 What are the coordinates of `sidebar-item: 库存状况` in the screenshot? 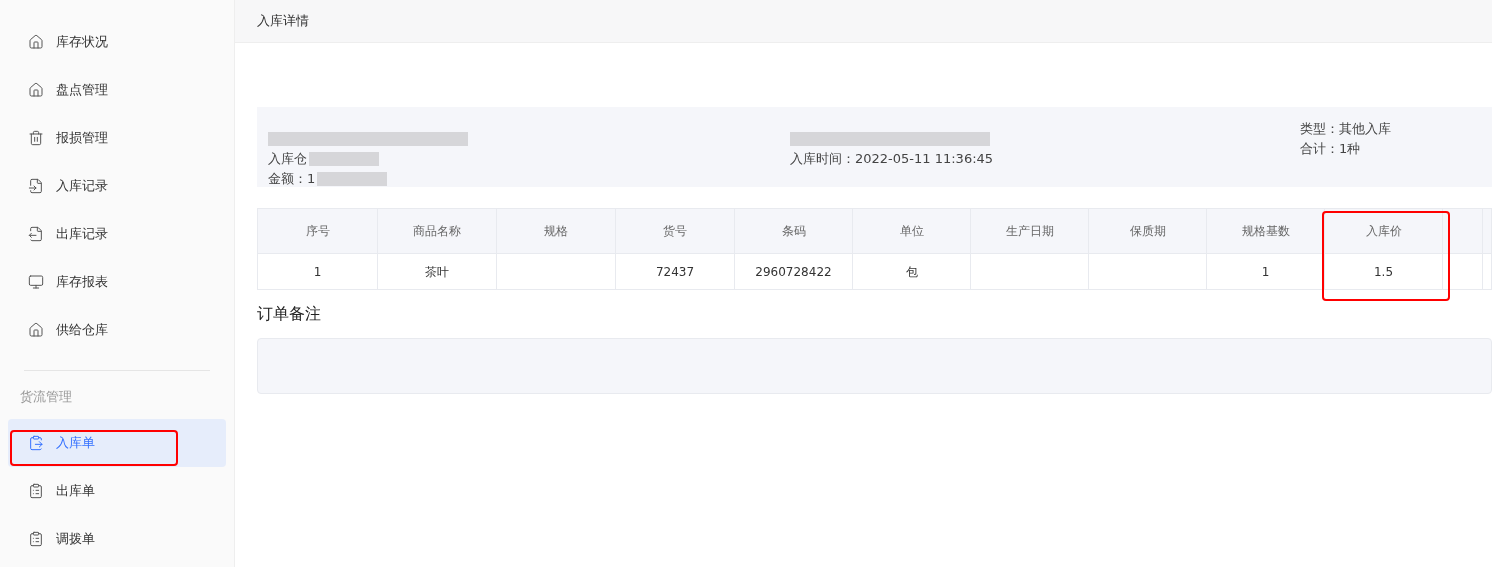 It's located at (117, 42).